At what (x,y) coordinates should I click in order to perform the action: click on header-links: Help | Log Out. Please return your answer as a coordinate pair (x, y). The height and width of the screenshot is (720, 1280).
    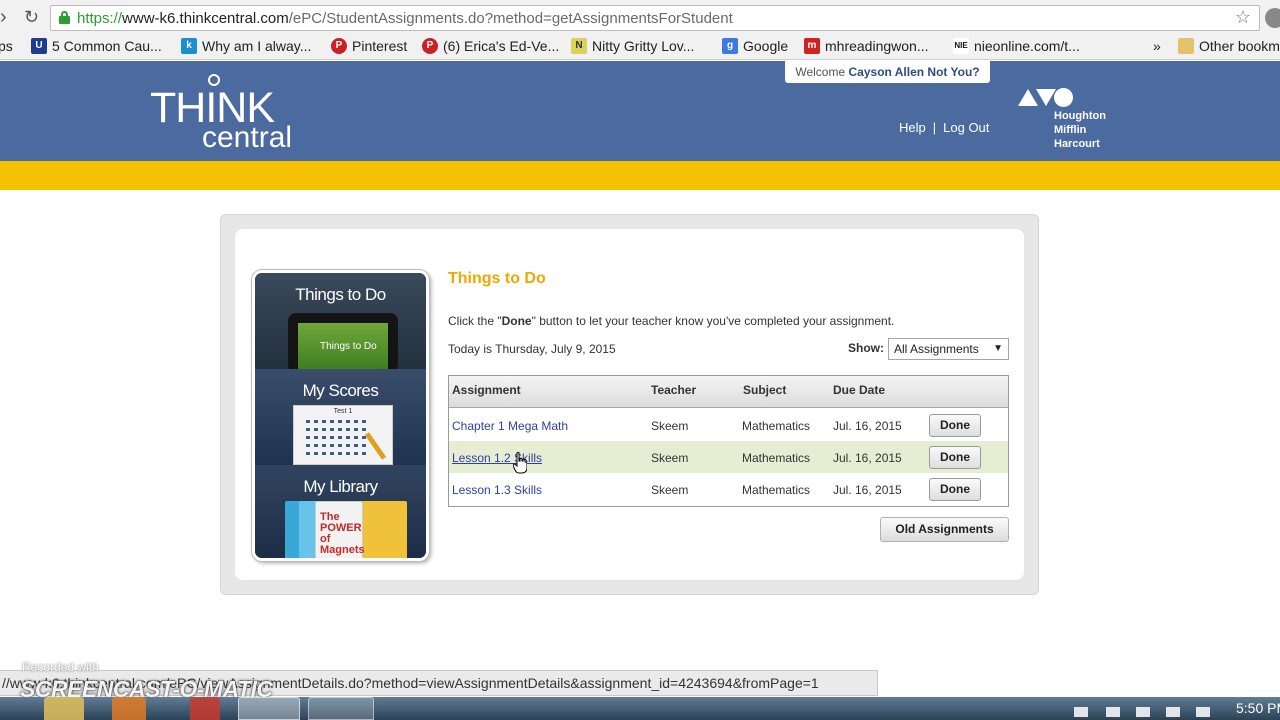
    Looking at the image, I should click on (944, 127).